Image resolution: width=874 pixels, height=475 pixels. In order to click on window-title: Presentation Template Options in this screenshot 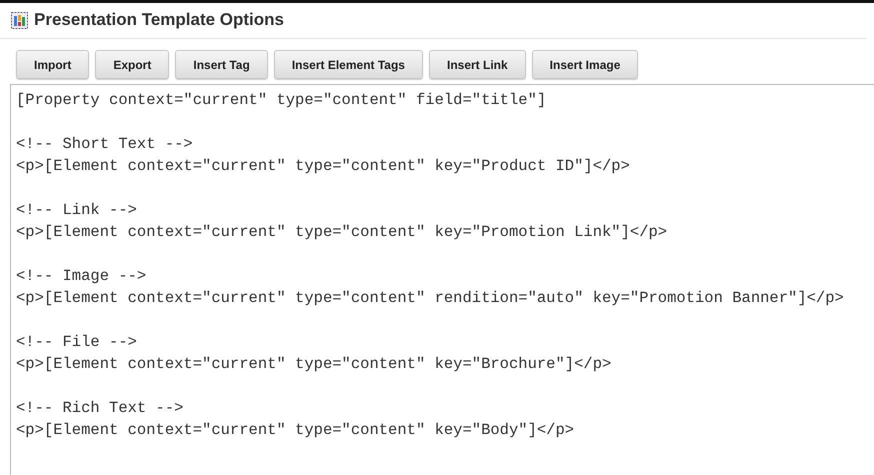, I will do `click(159, 20)`.